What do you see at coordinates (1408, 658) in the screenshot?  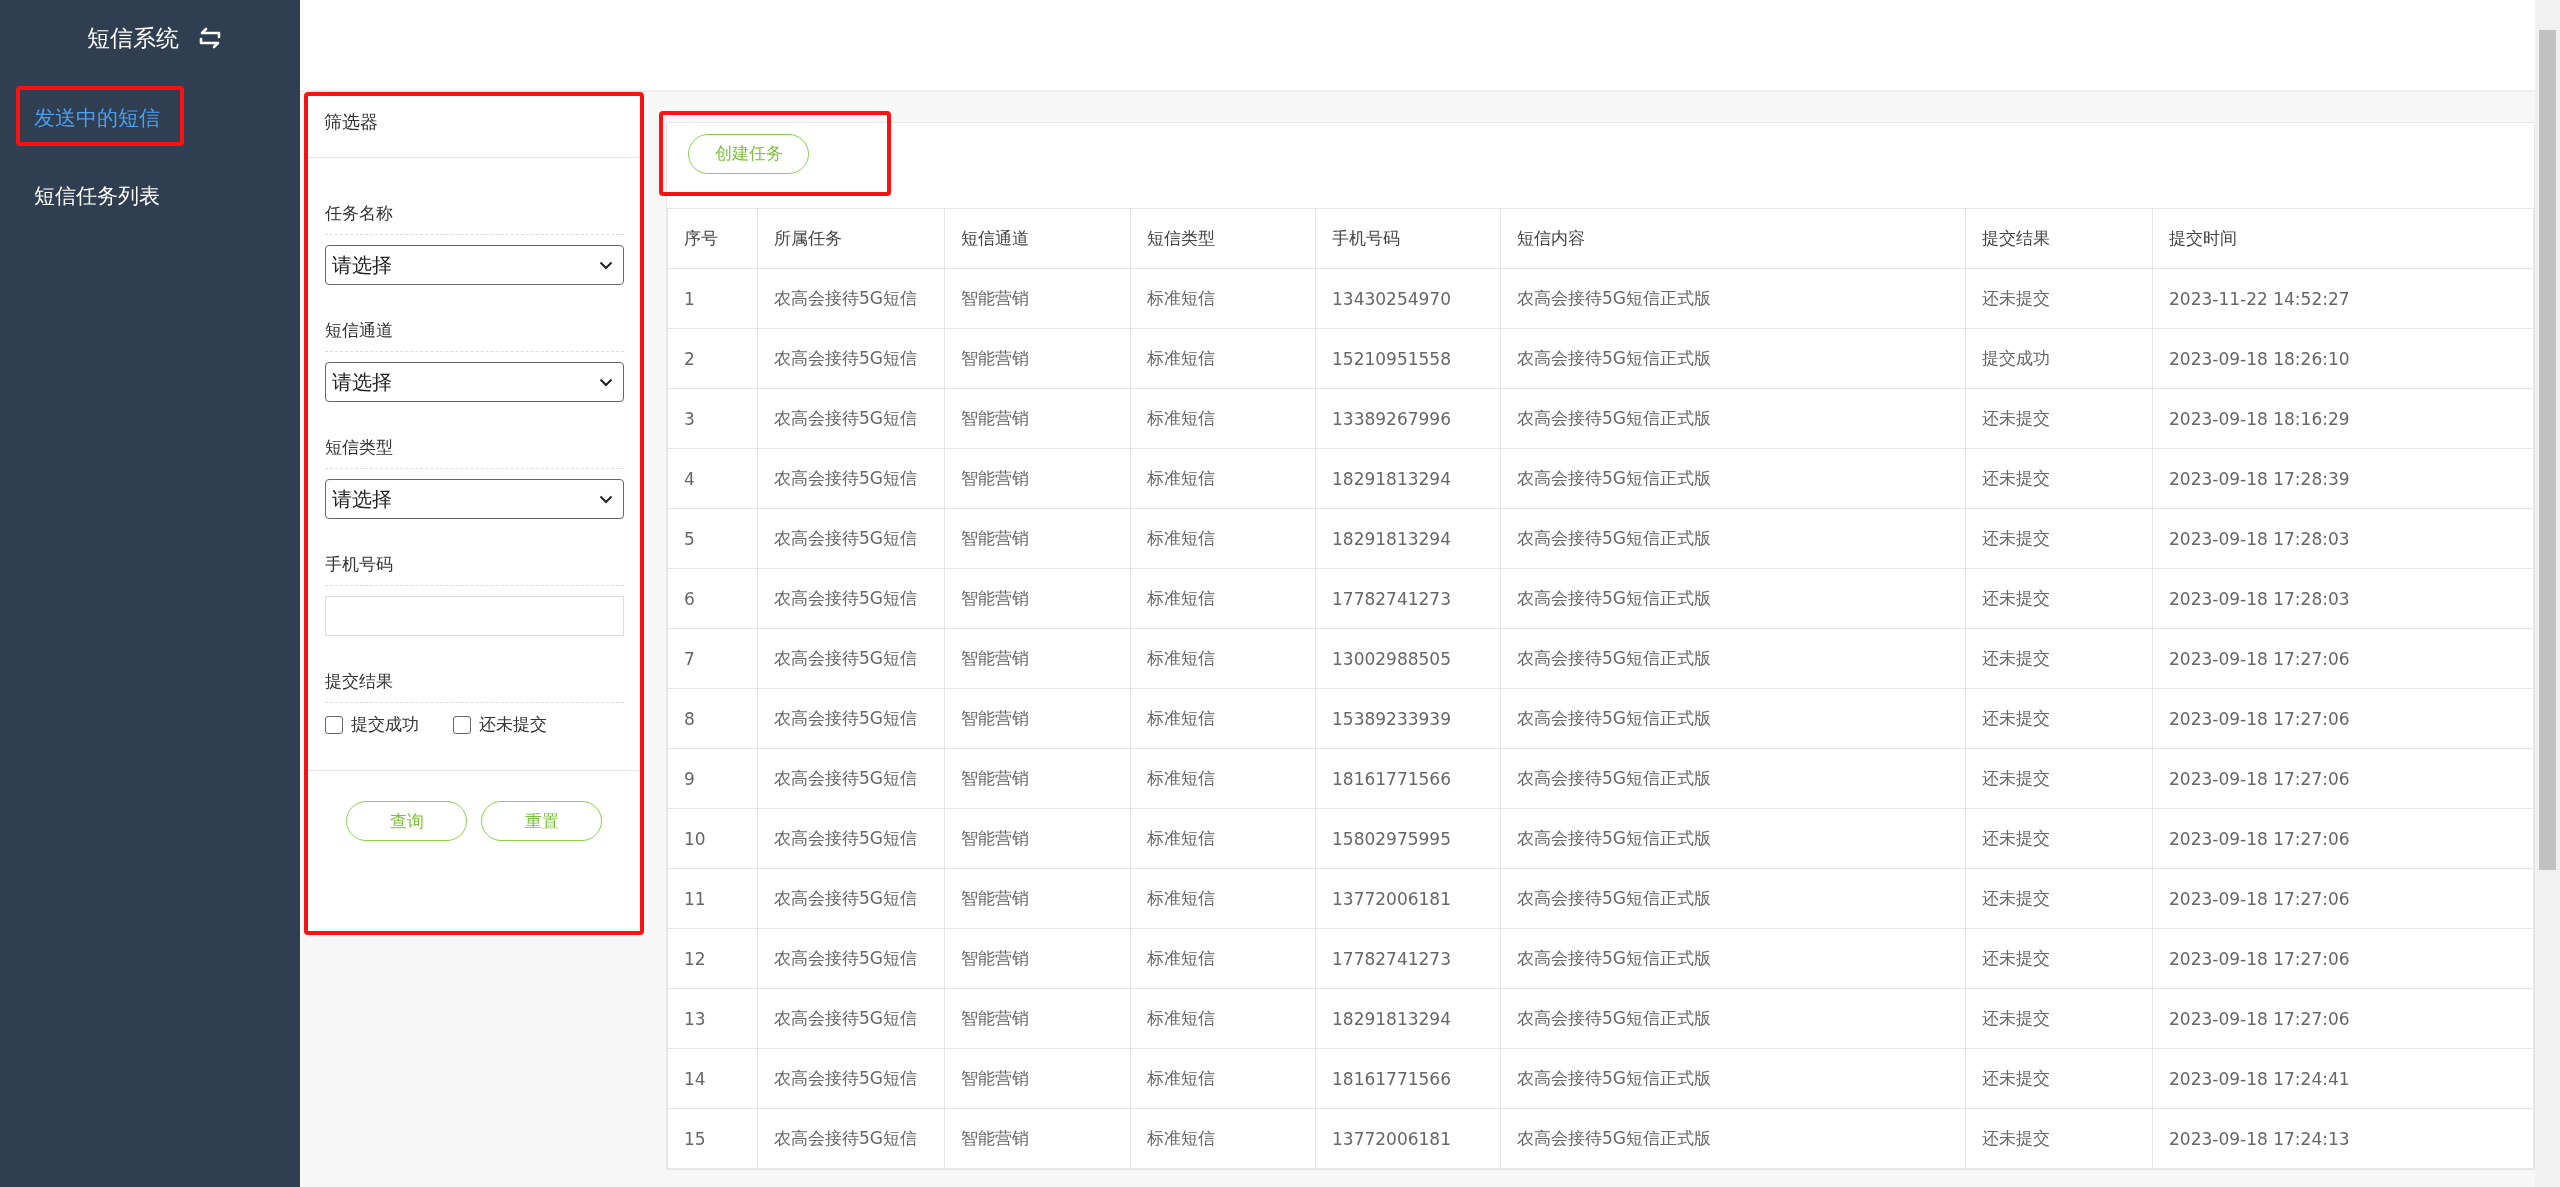 I see `table-cell: 13002988505` at bounding box center [1408, 658].